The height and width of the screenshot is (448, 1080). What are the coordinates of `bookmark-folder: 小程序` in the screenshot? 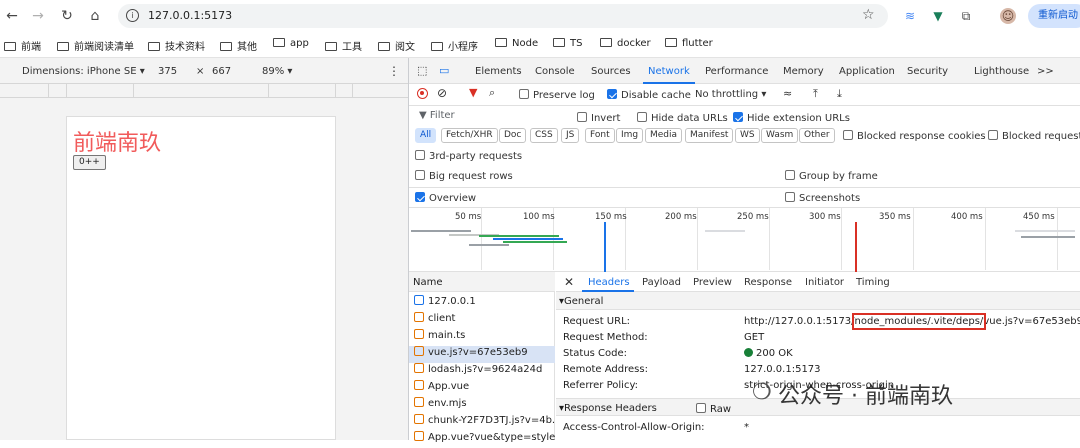 It's located at (454, 45).